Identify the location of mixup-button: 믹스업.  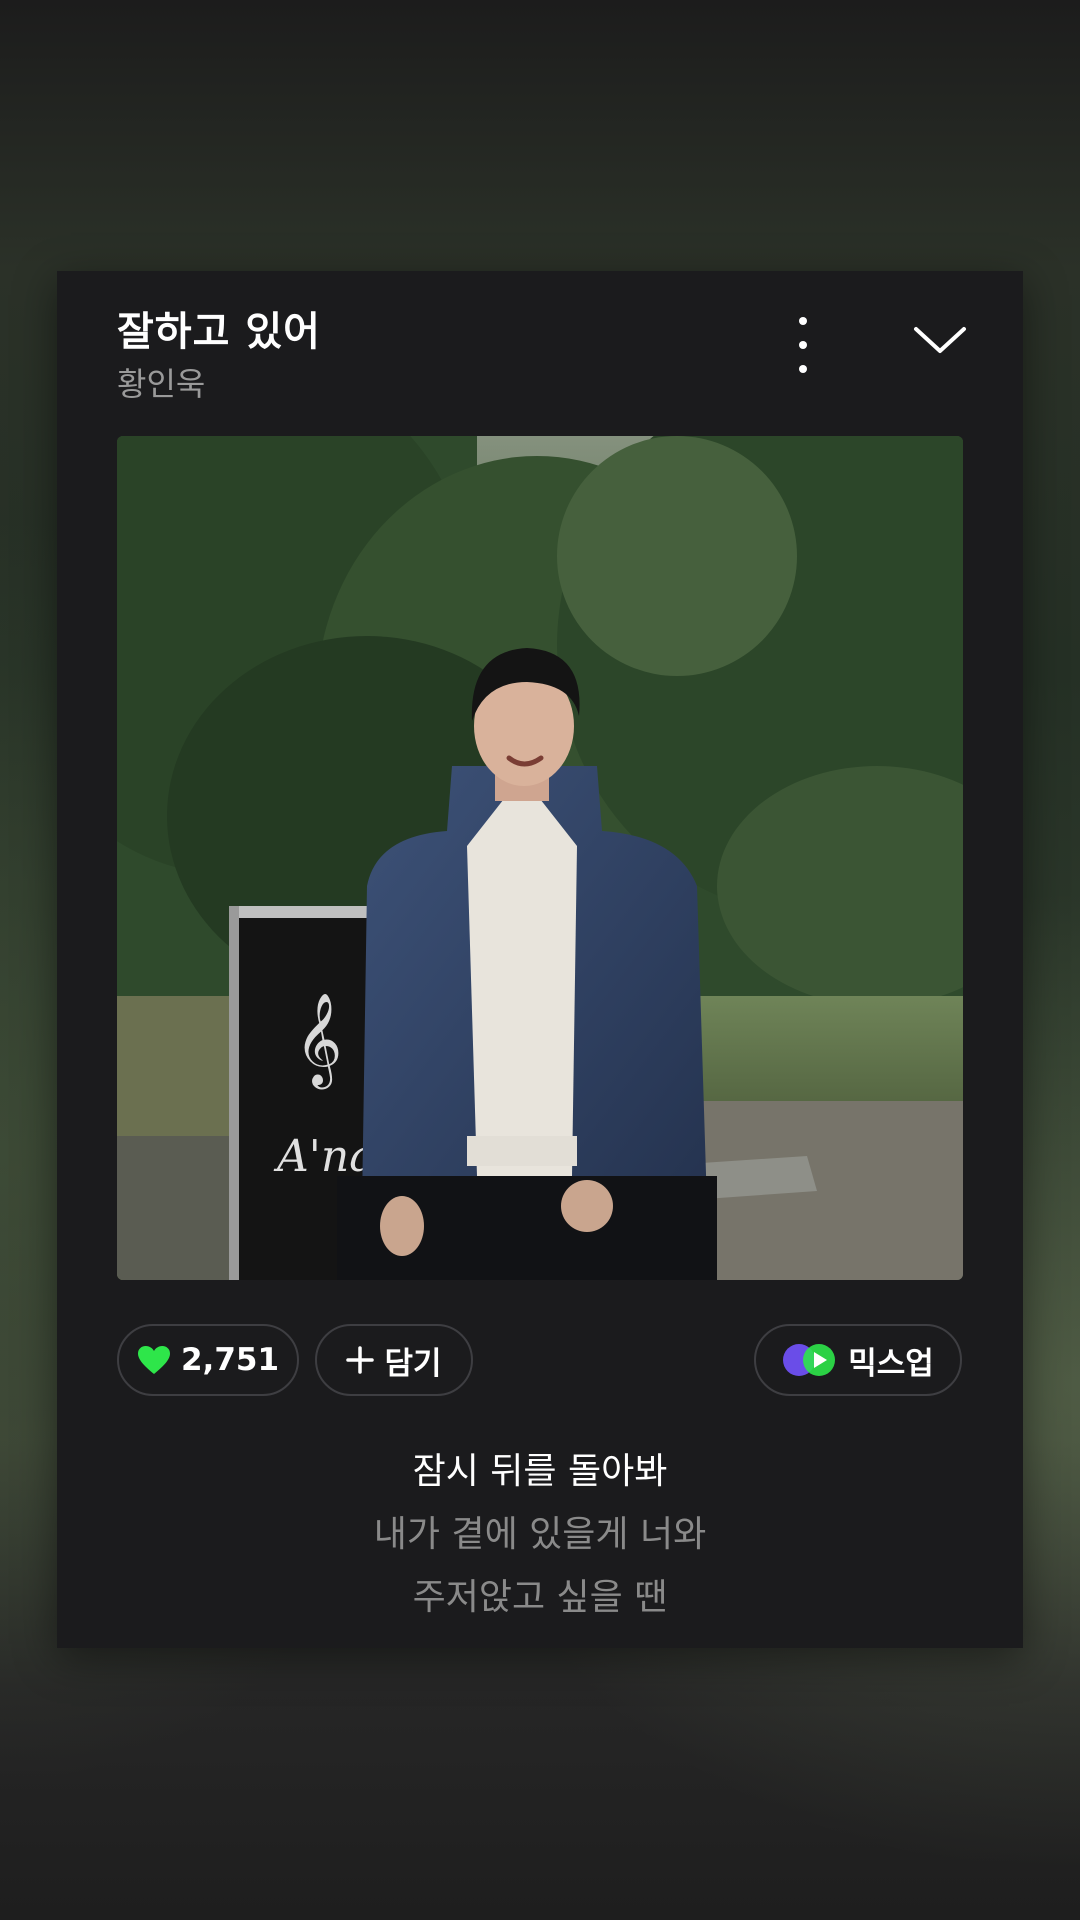
(858, 1360).